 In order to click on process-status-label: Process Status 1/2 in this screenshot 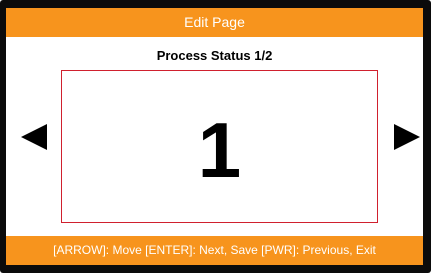, I will do `click(214, 55)`.